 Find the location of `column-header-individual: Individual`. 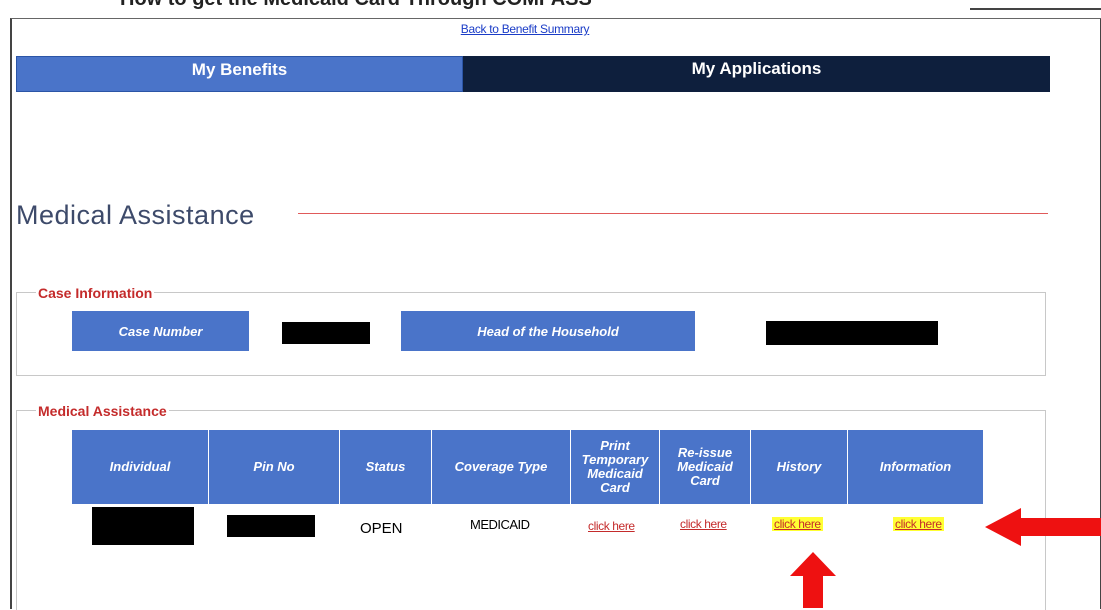

column-header-individual: Individual is located at coordinates (140, 467).